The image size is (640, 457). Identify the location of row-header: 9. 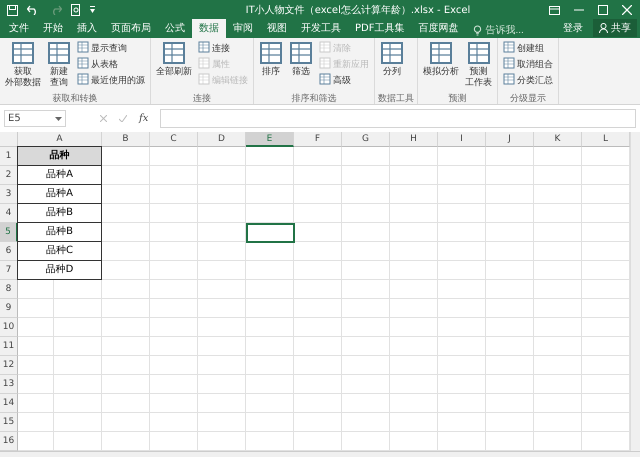
(9, 308).